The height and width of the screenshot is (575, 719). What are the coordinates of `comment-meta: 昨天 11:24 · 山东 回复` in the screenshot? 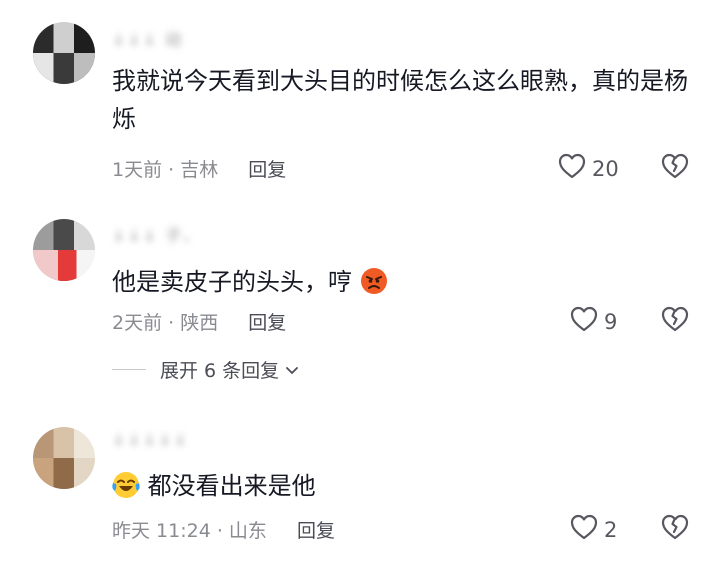 It's located at (223, 529).